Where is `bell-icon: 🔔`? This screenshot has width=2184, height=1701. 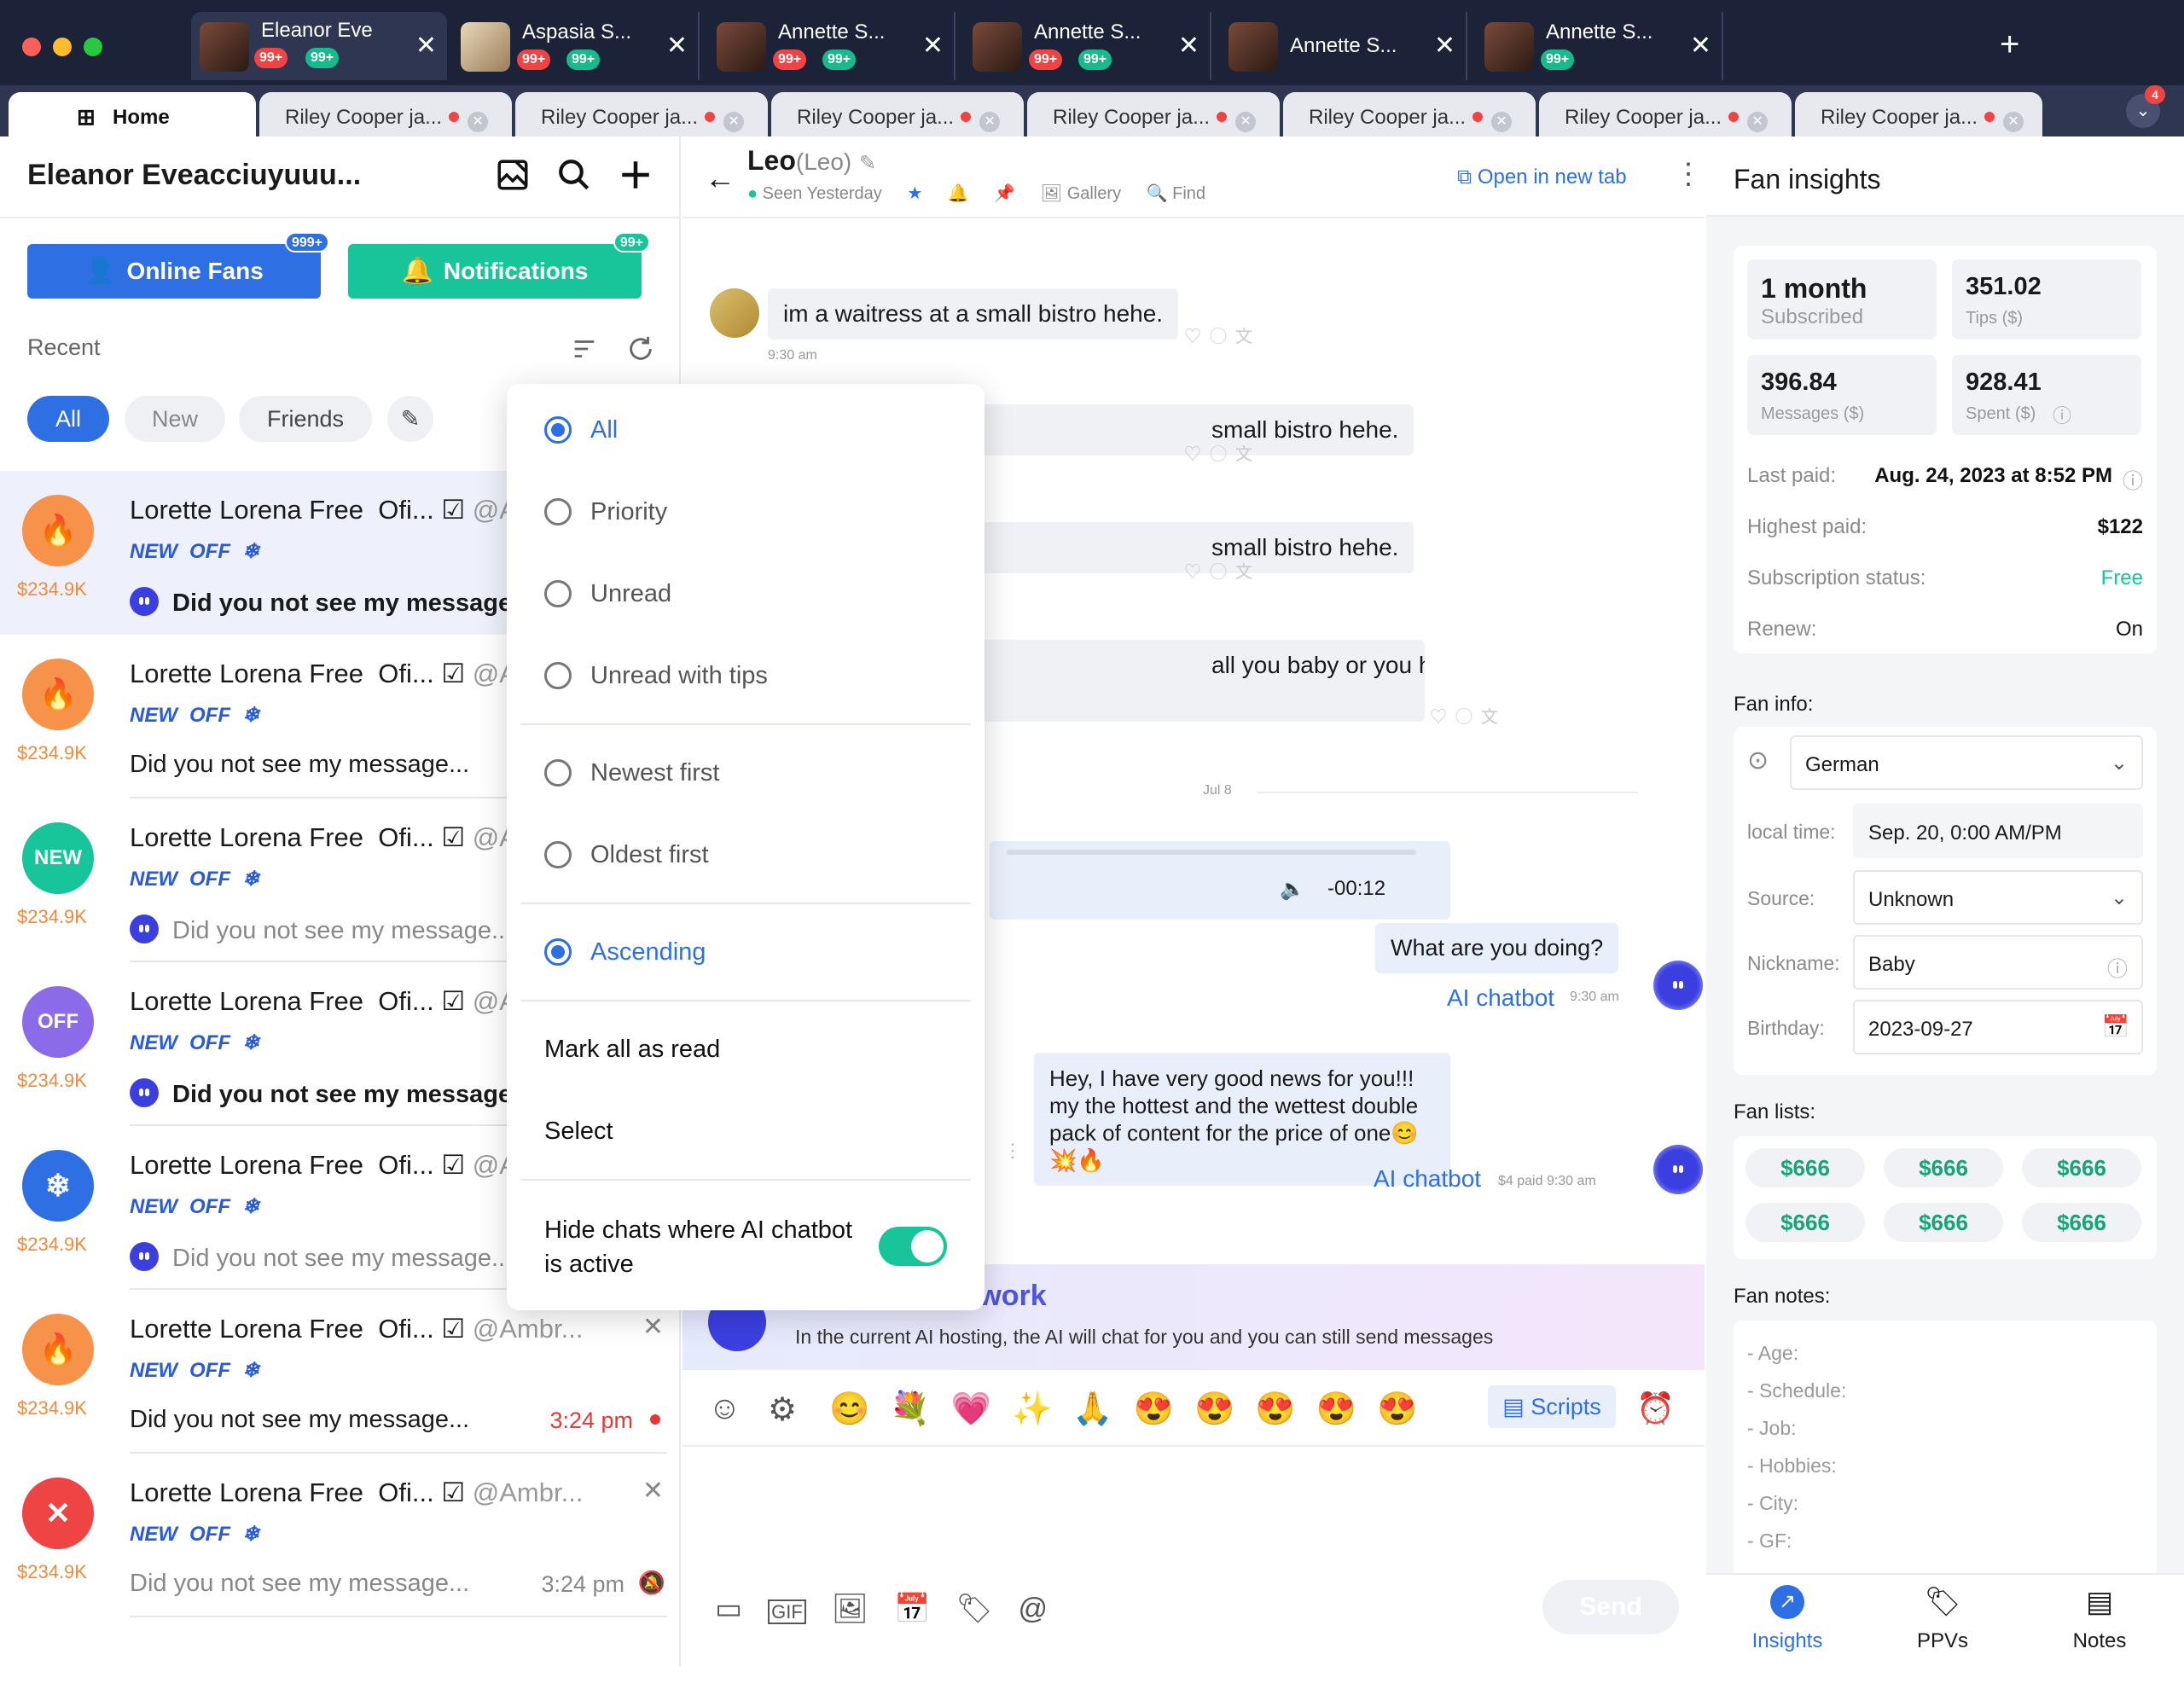
bell-icon: 🔔 is located at coordinates (958, 193).